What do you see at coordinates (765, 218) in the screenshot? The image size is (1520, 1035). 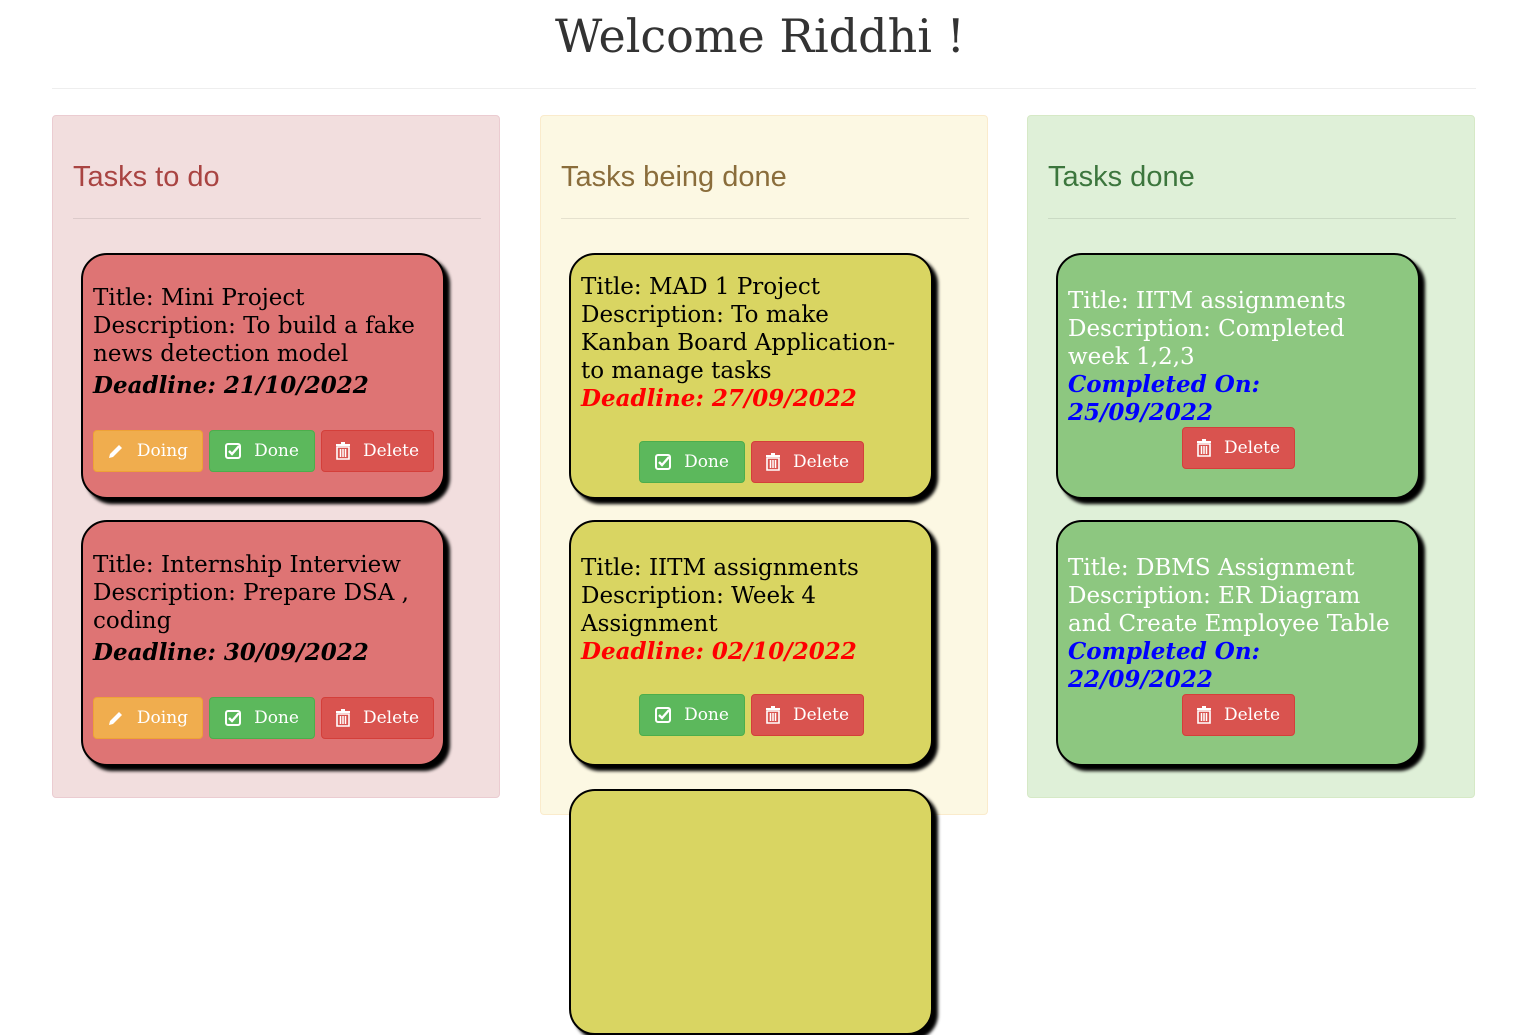 I see `doing-divider` at bounding box center [765, 218].